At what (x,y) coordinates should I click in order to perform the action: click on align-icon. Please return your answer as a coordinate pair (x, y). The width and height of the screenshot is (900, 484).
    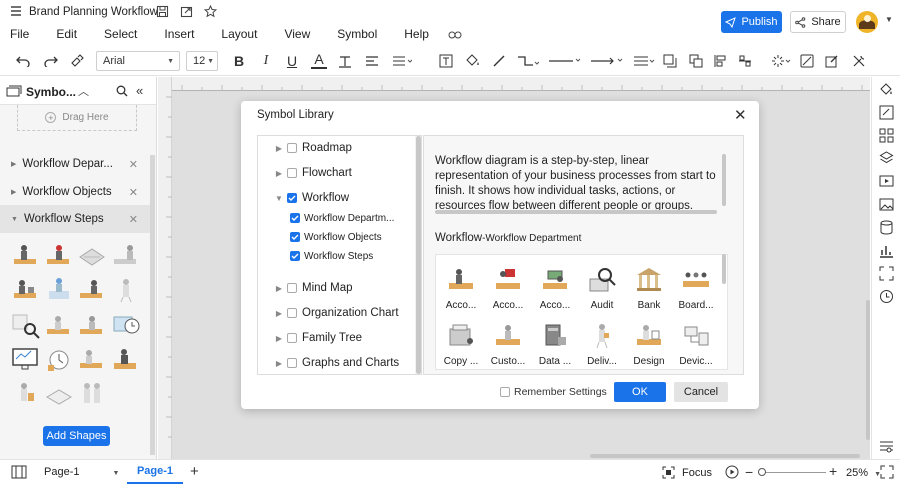
    Looking at the image, I should click on (372, 61).